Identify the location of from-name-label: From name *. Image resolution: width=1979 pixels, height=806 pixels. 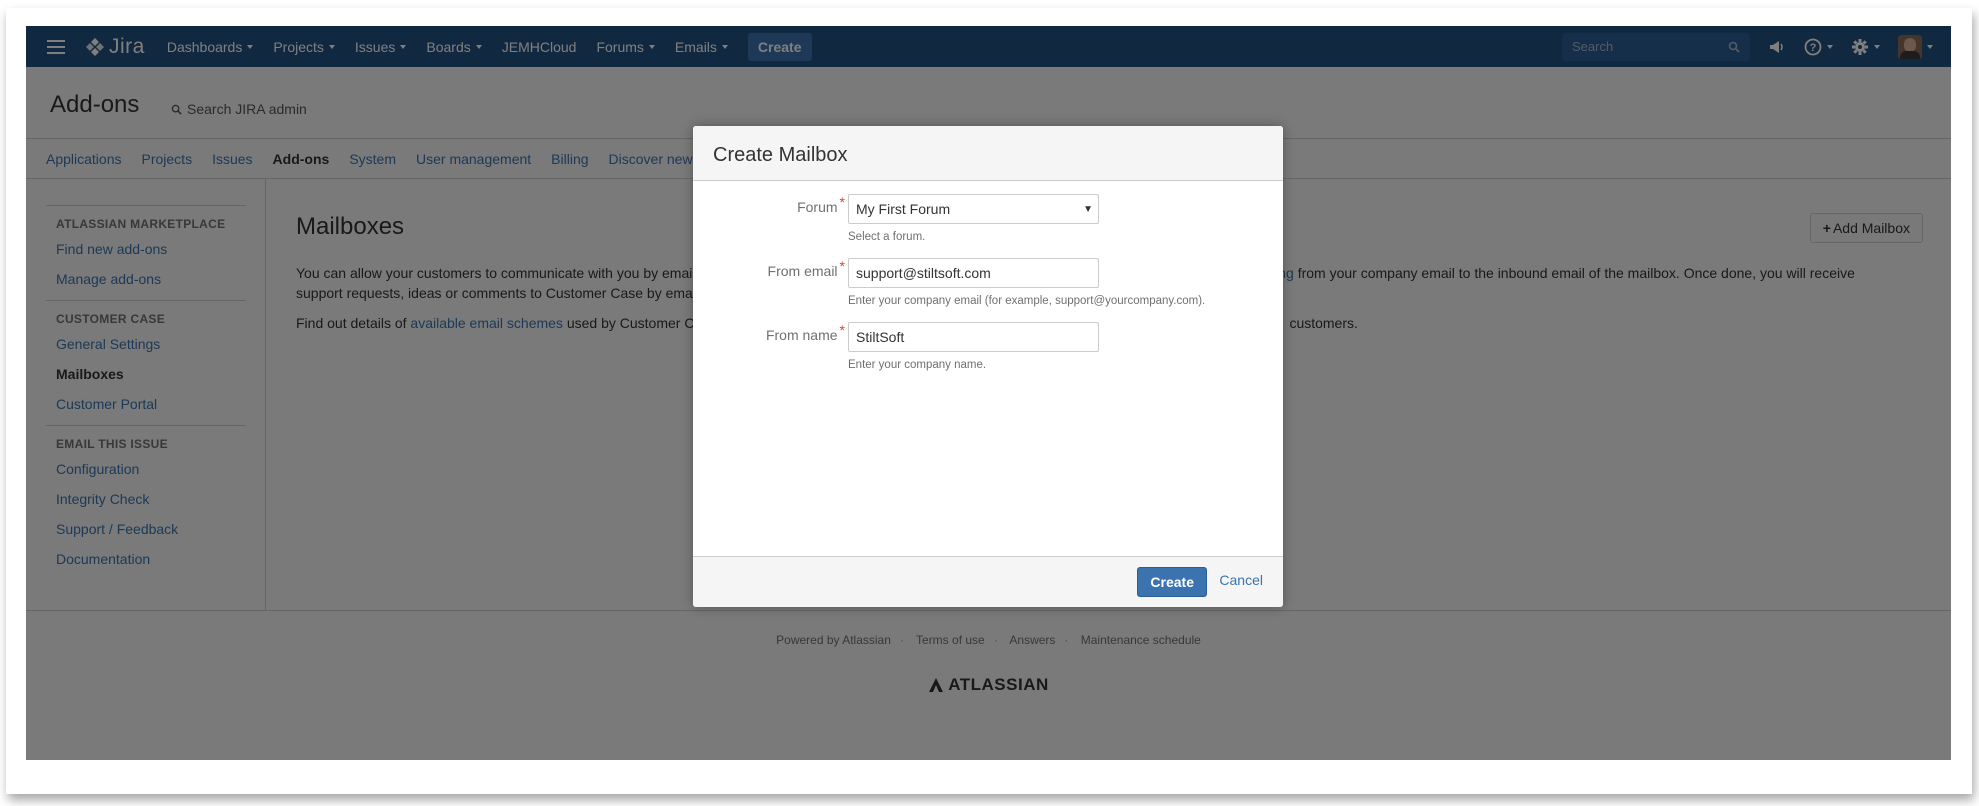
(805, 332).